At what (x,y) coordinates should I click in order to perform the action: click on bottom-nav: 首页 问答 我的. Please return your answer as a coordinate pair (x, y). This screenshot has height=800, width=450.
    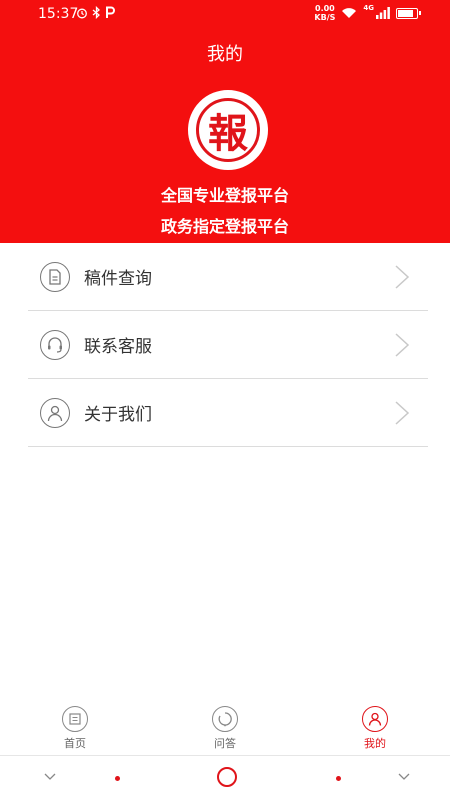
    Looking at the image, I should click on (225, 728).